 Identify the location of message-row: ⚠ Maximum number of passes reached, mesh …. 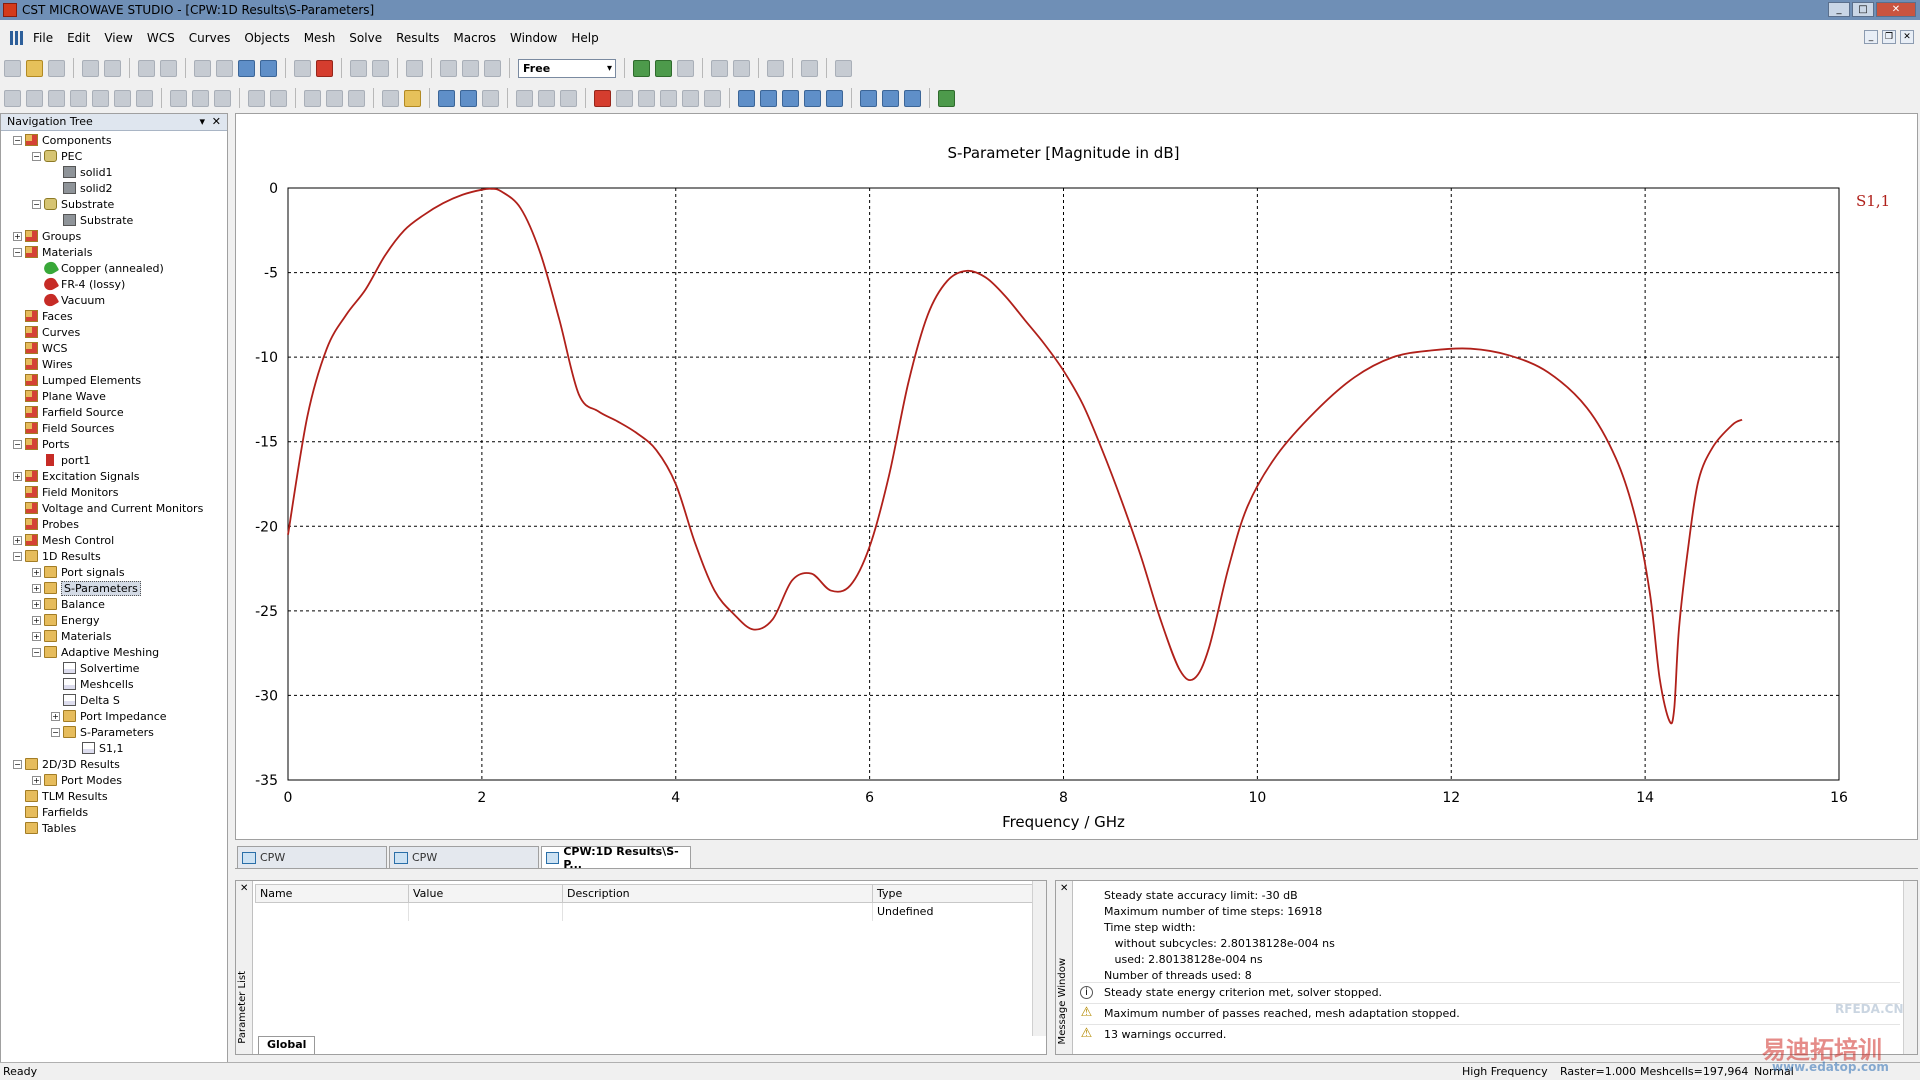
(1490, 1013).